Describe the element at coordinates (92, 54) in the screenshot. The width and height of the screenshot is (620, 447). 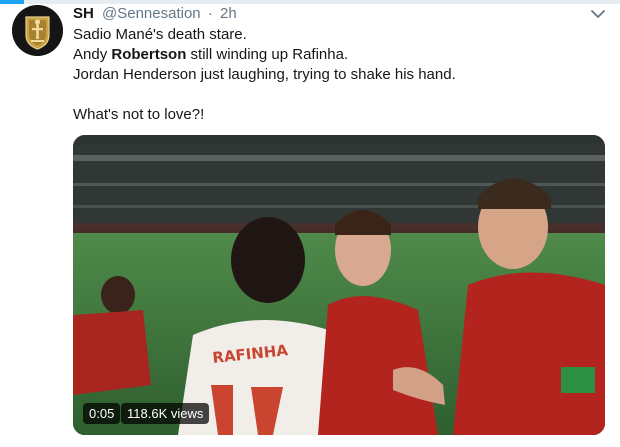
I see `tweet-line-2-prefix: Andy` at that location.